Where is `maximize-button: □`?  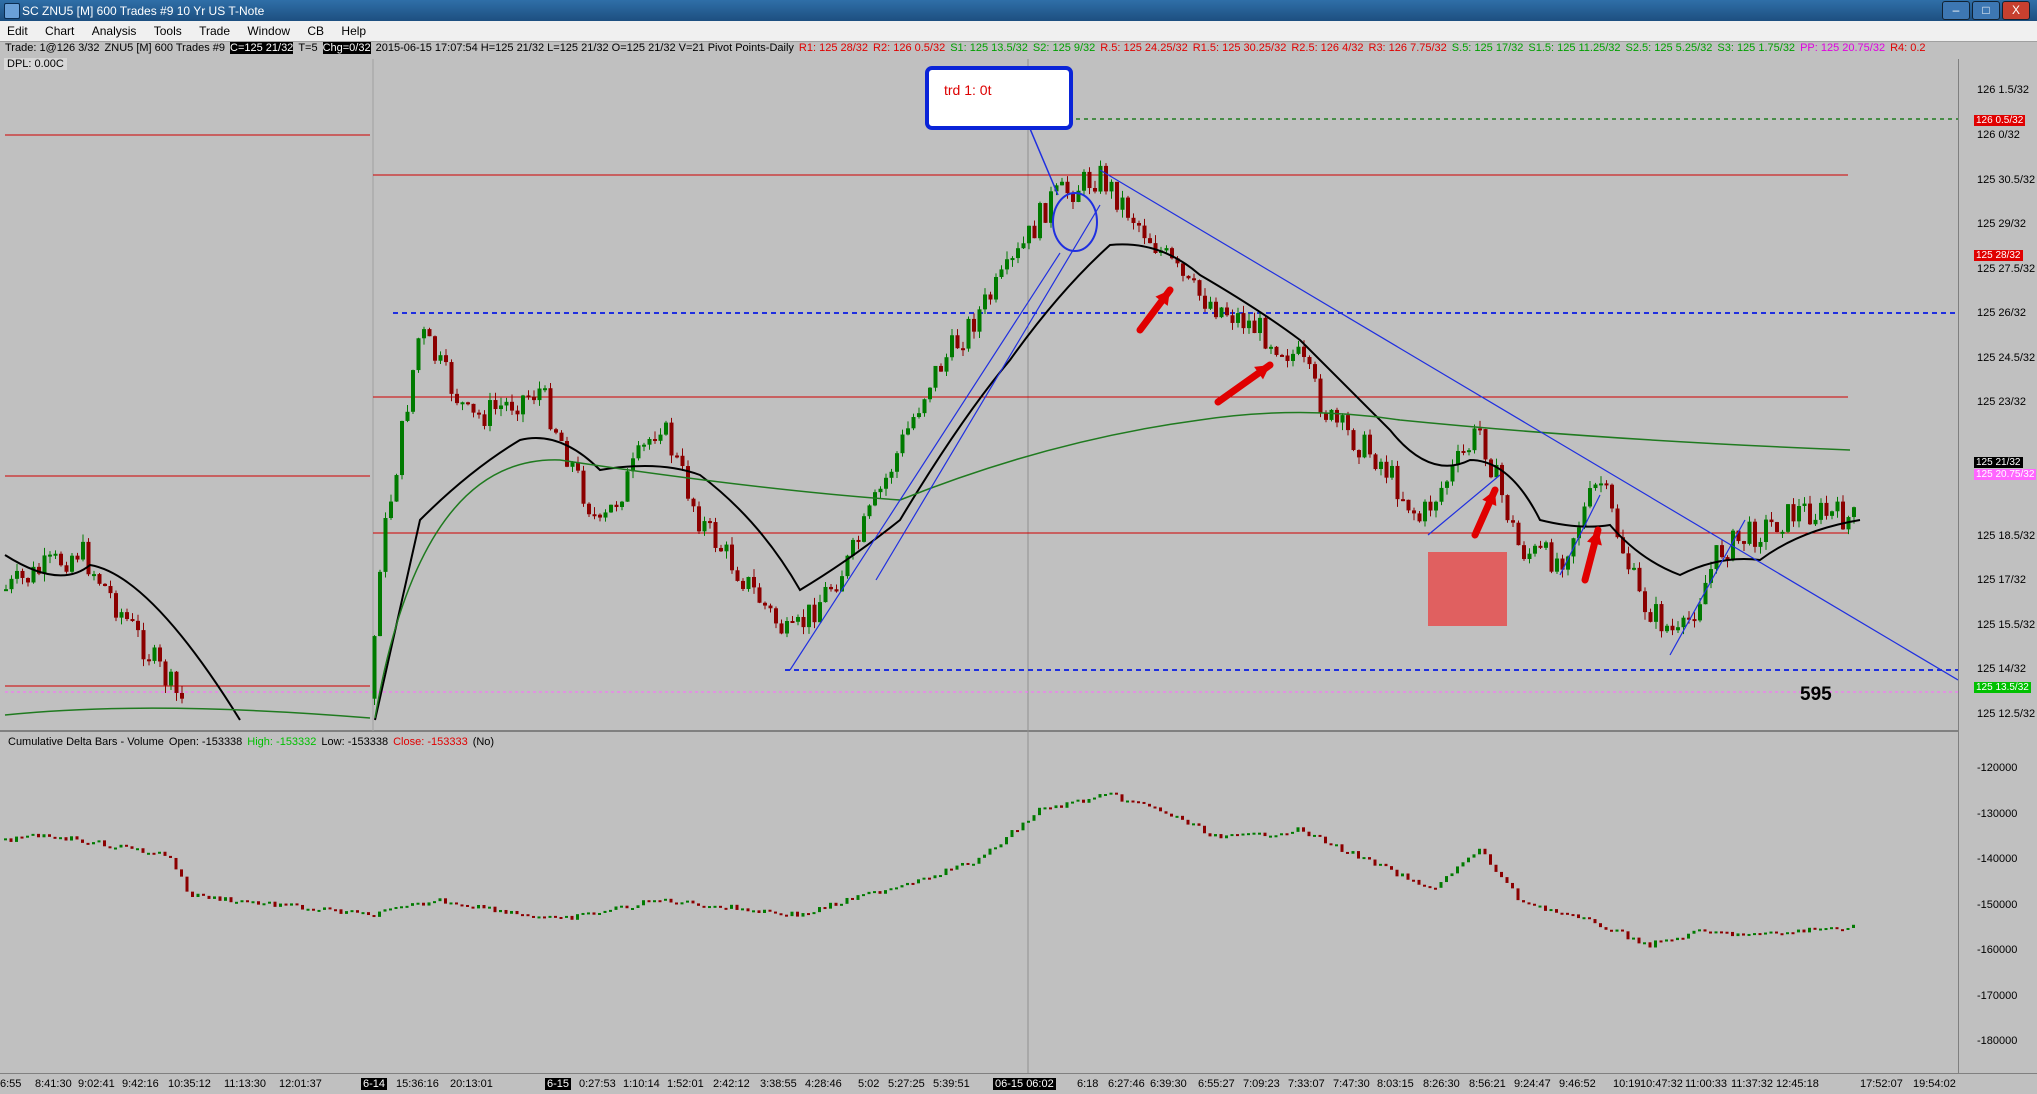
maximize-button: □ is located at coordinates (1986, 10).